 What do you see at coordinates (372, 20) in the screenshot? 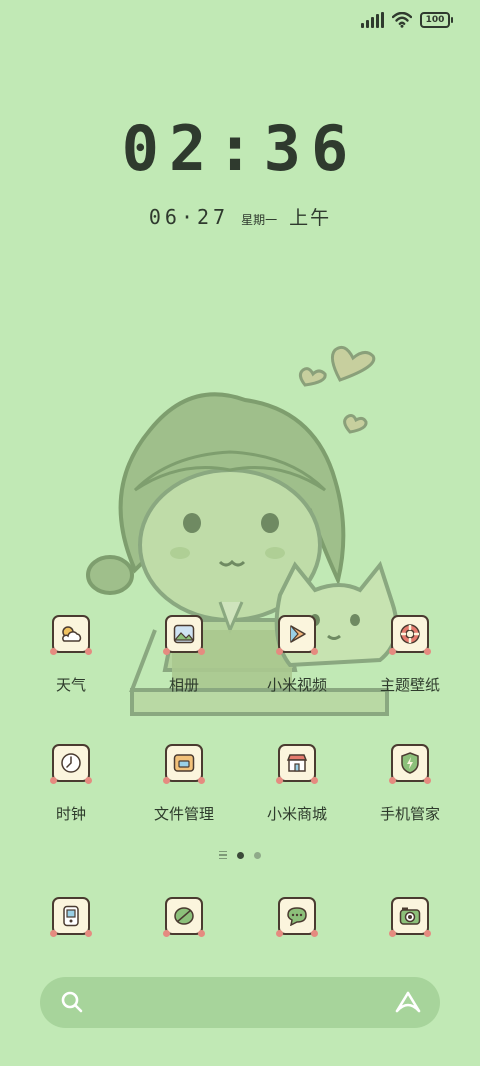
I see `signal-icon` at bounding box center [372, 20].